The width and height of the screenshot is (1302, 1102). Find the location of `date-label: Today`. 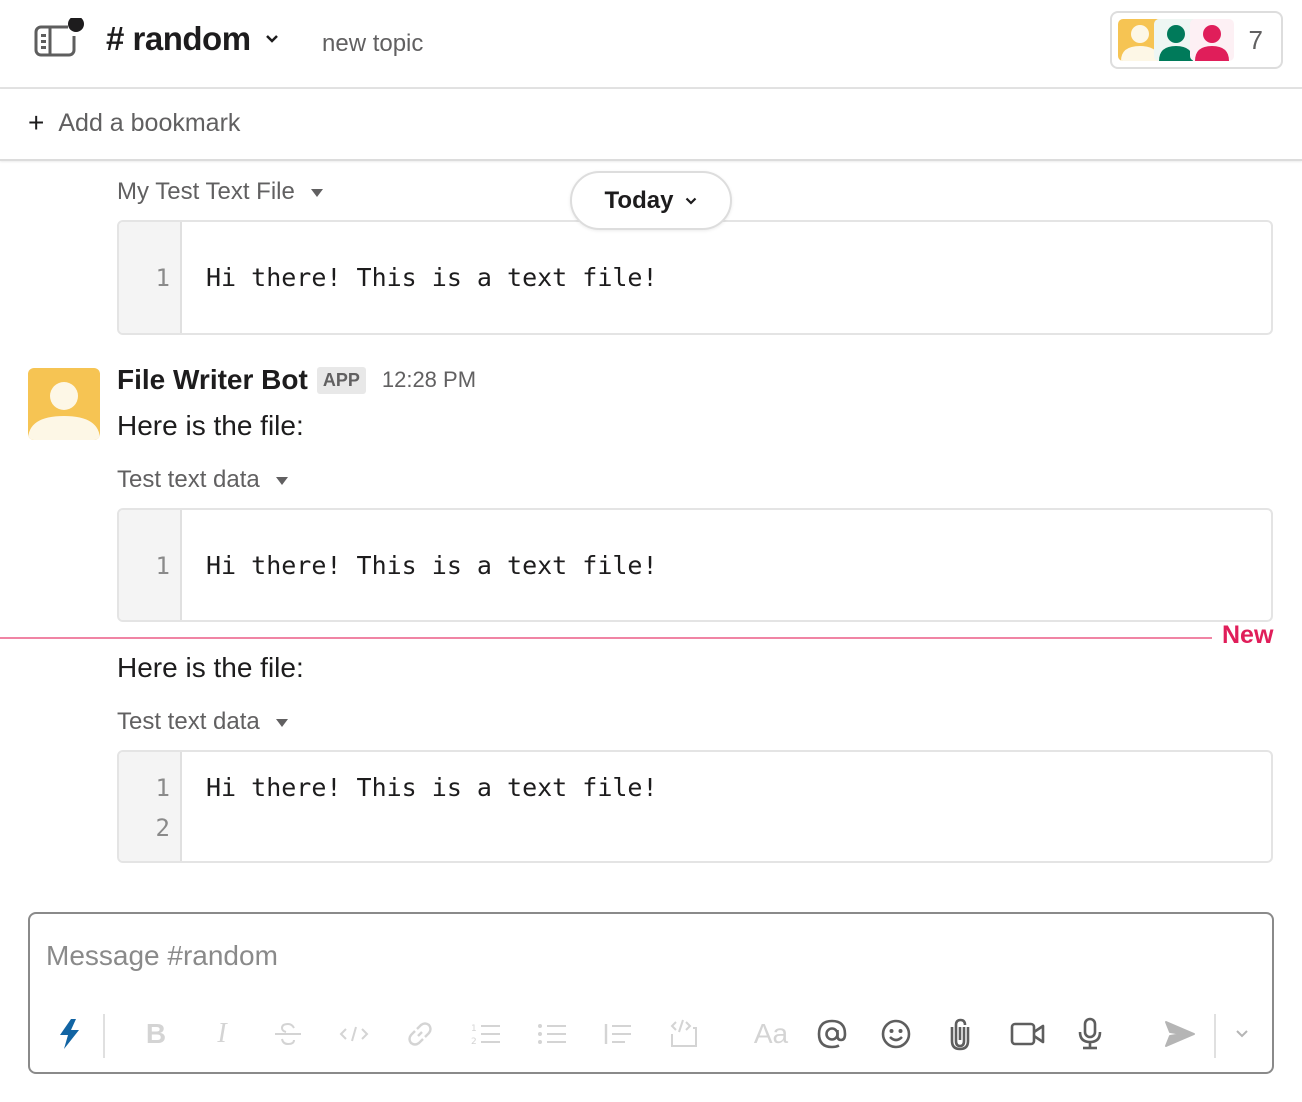

date-label: Today is located at coordinates (639, 200).